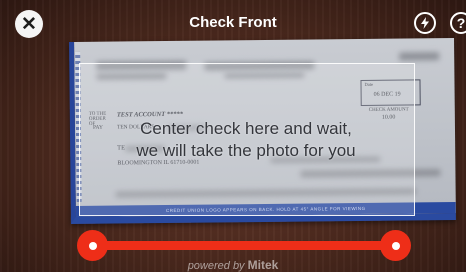  What do you see at coordinates (246, 150) in the screenshot?
I see `instruction-line-2: we will take the photo for you` at bounding box center [246, 150].